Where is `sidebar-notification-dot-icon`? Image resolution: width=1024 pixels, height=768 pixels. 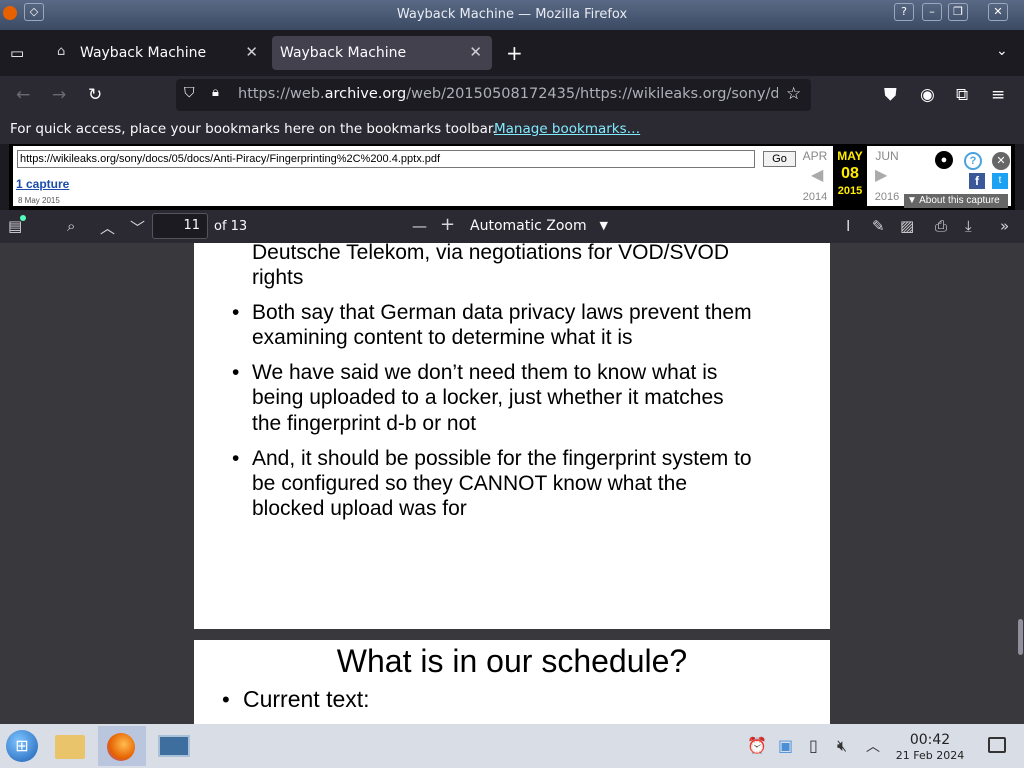 sidebar-notification-dot-icon is located at coordinates (23, 218).